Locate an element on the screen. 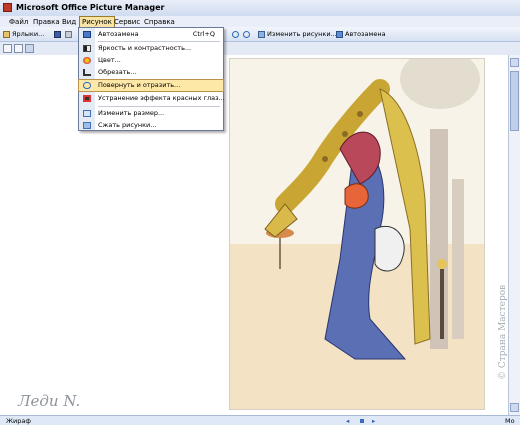  rotate-left-icon is located at coordinates (235, 34).